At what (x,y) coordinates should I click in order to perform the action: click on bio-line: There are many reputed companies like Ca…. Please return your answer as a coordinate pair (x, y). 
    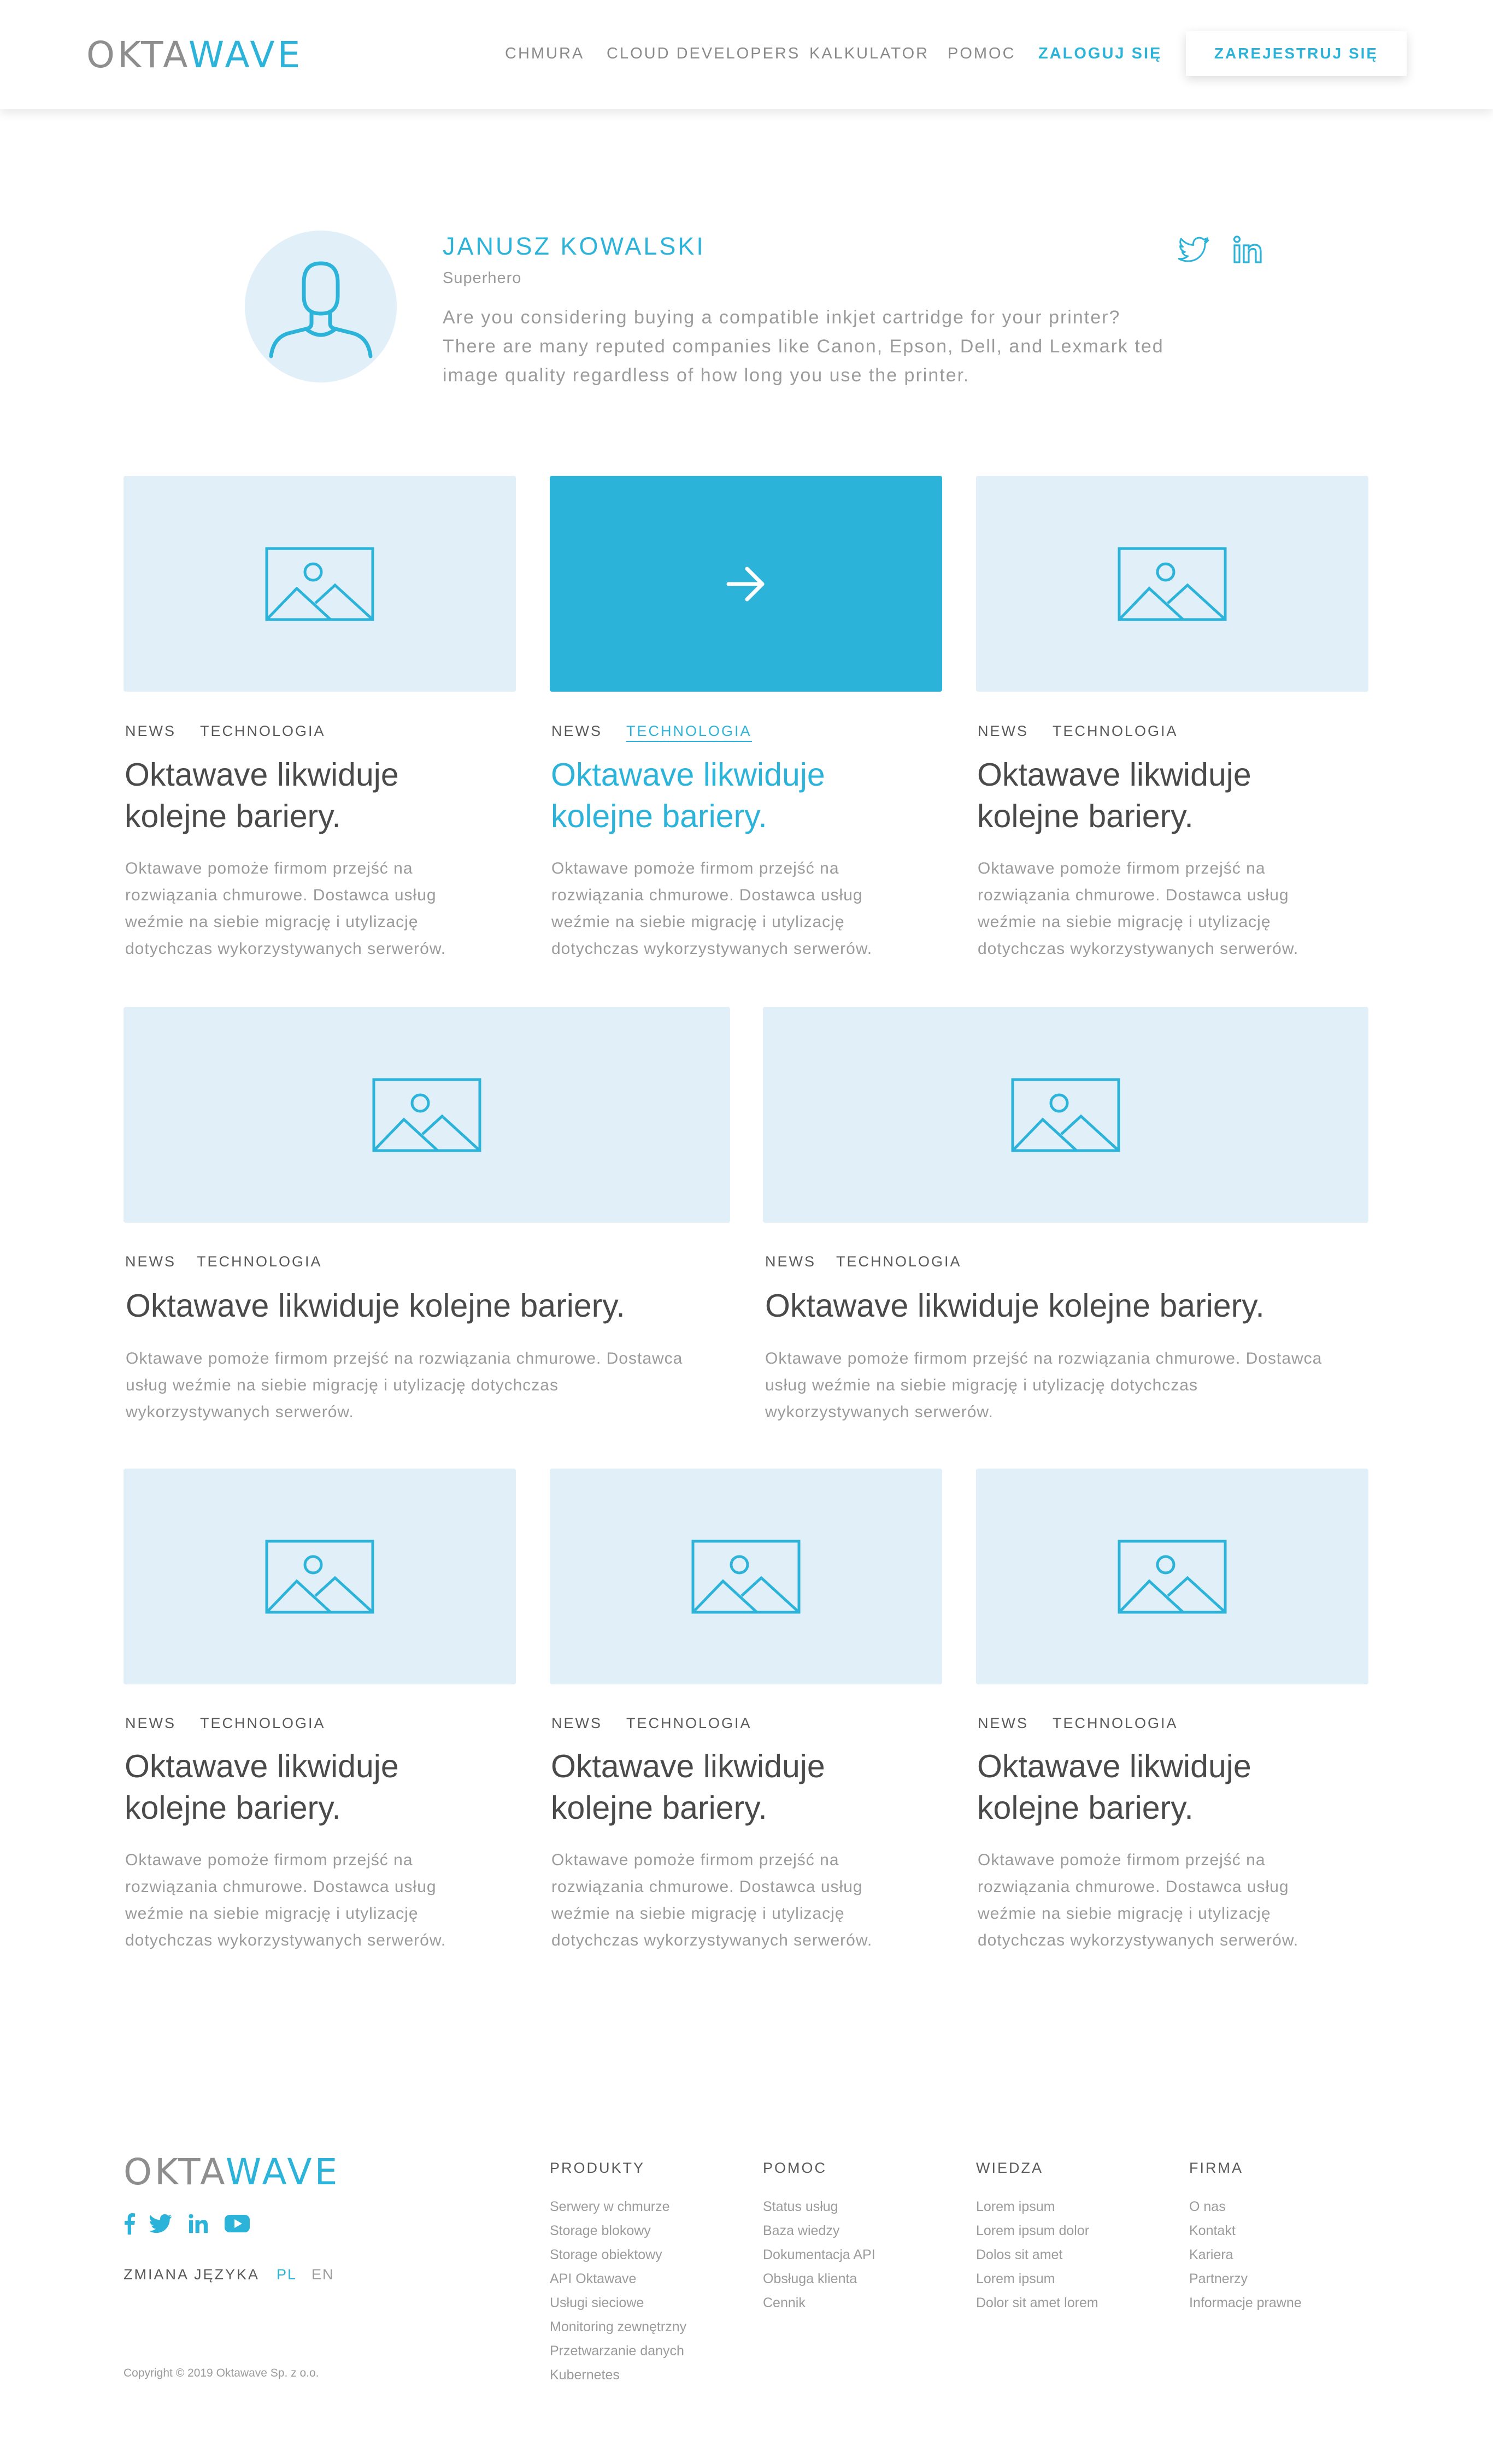
    Looking at the image, I should click on (804, 346).